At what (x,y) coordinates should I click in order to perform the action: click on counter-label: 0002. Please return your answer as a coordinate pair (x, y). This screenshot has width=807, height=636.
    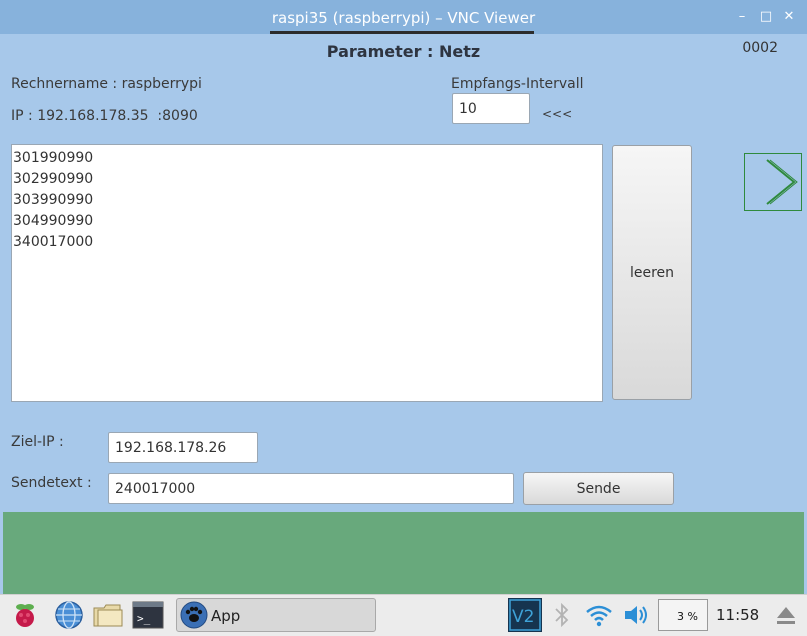
    Looking at the image, I should click on (760, 48).